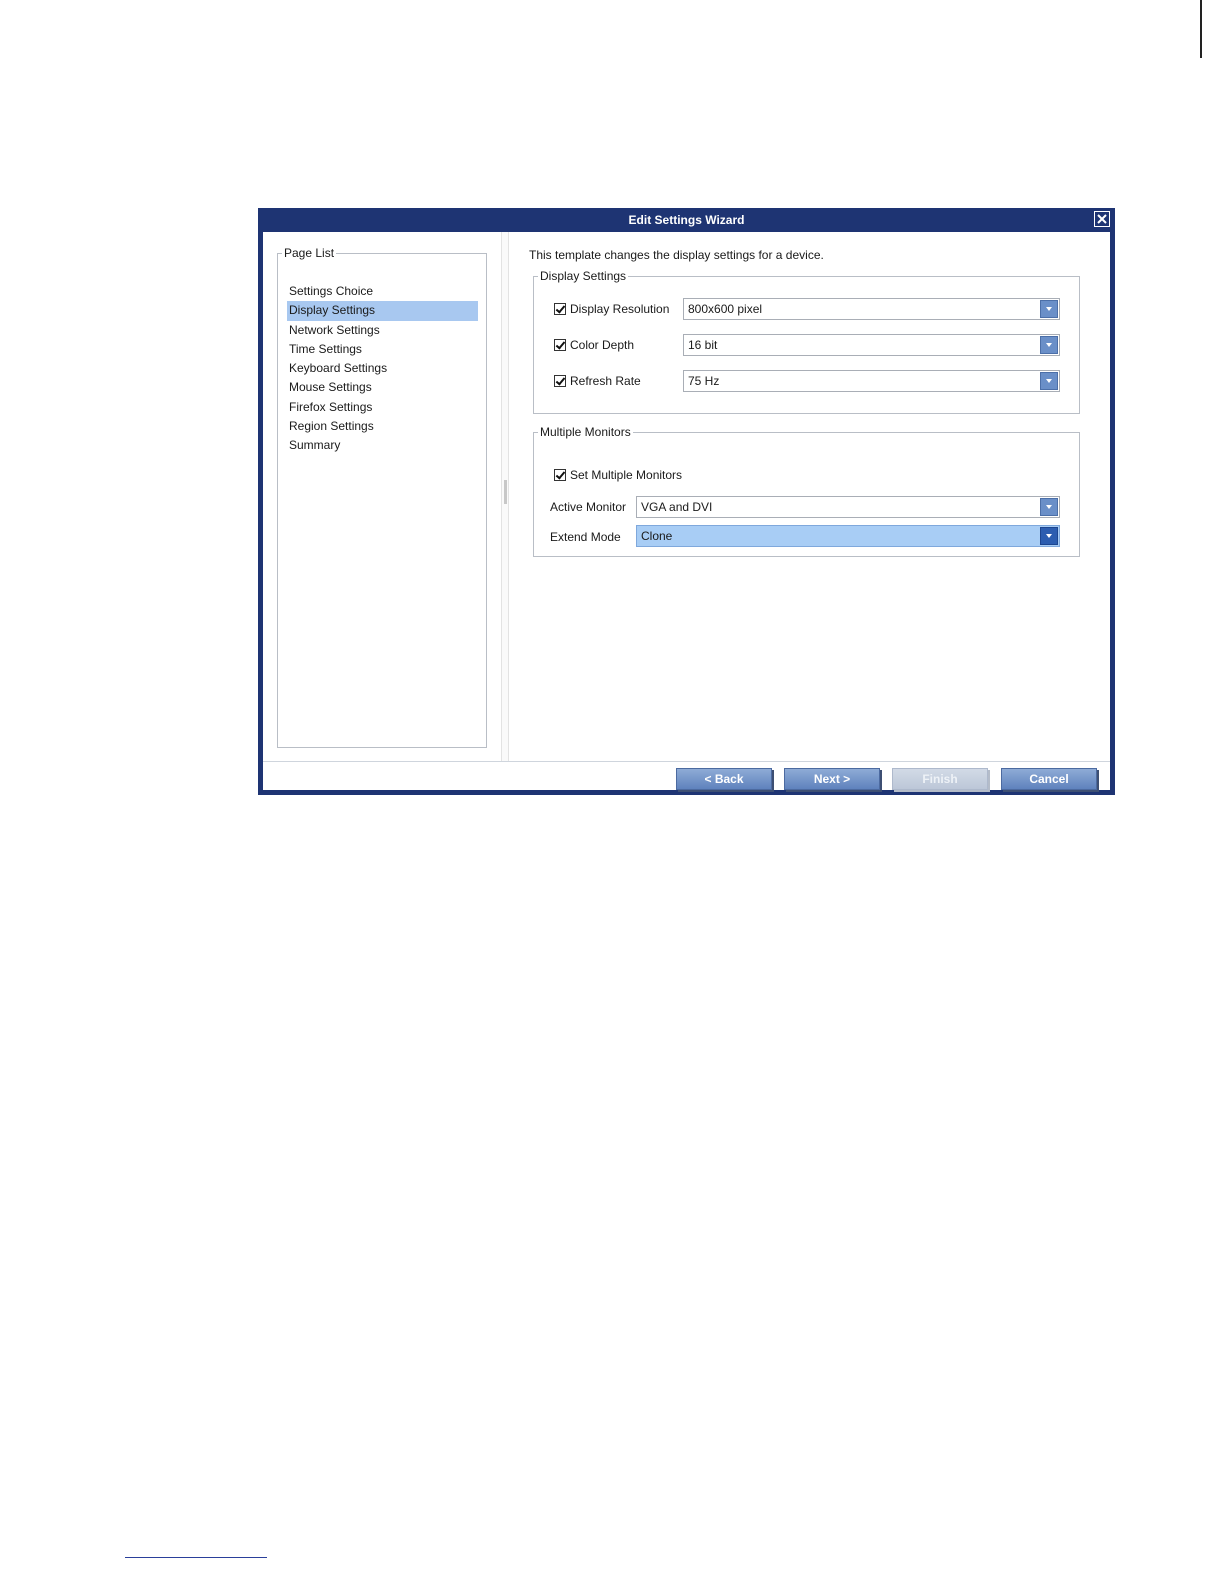  I want to click on footer-rule, so click(196, 1557).